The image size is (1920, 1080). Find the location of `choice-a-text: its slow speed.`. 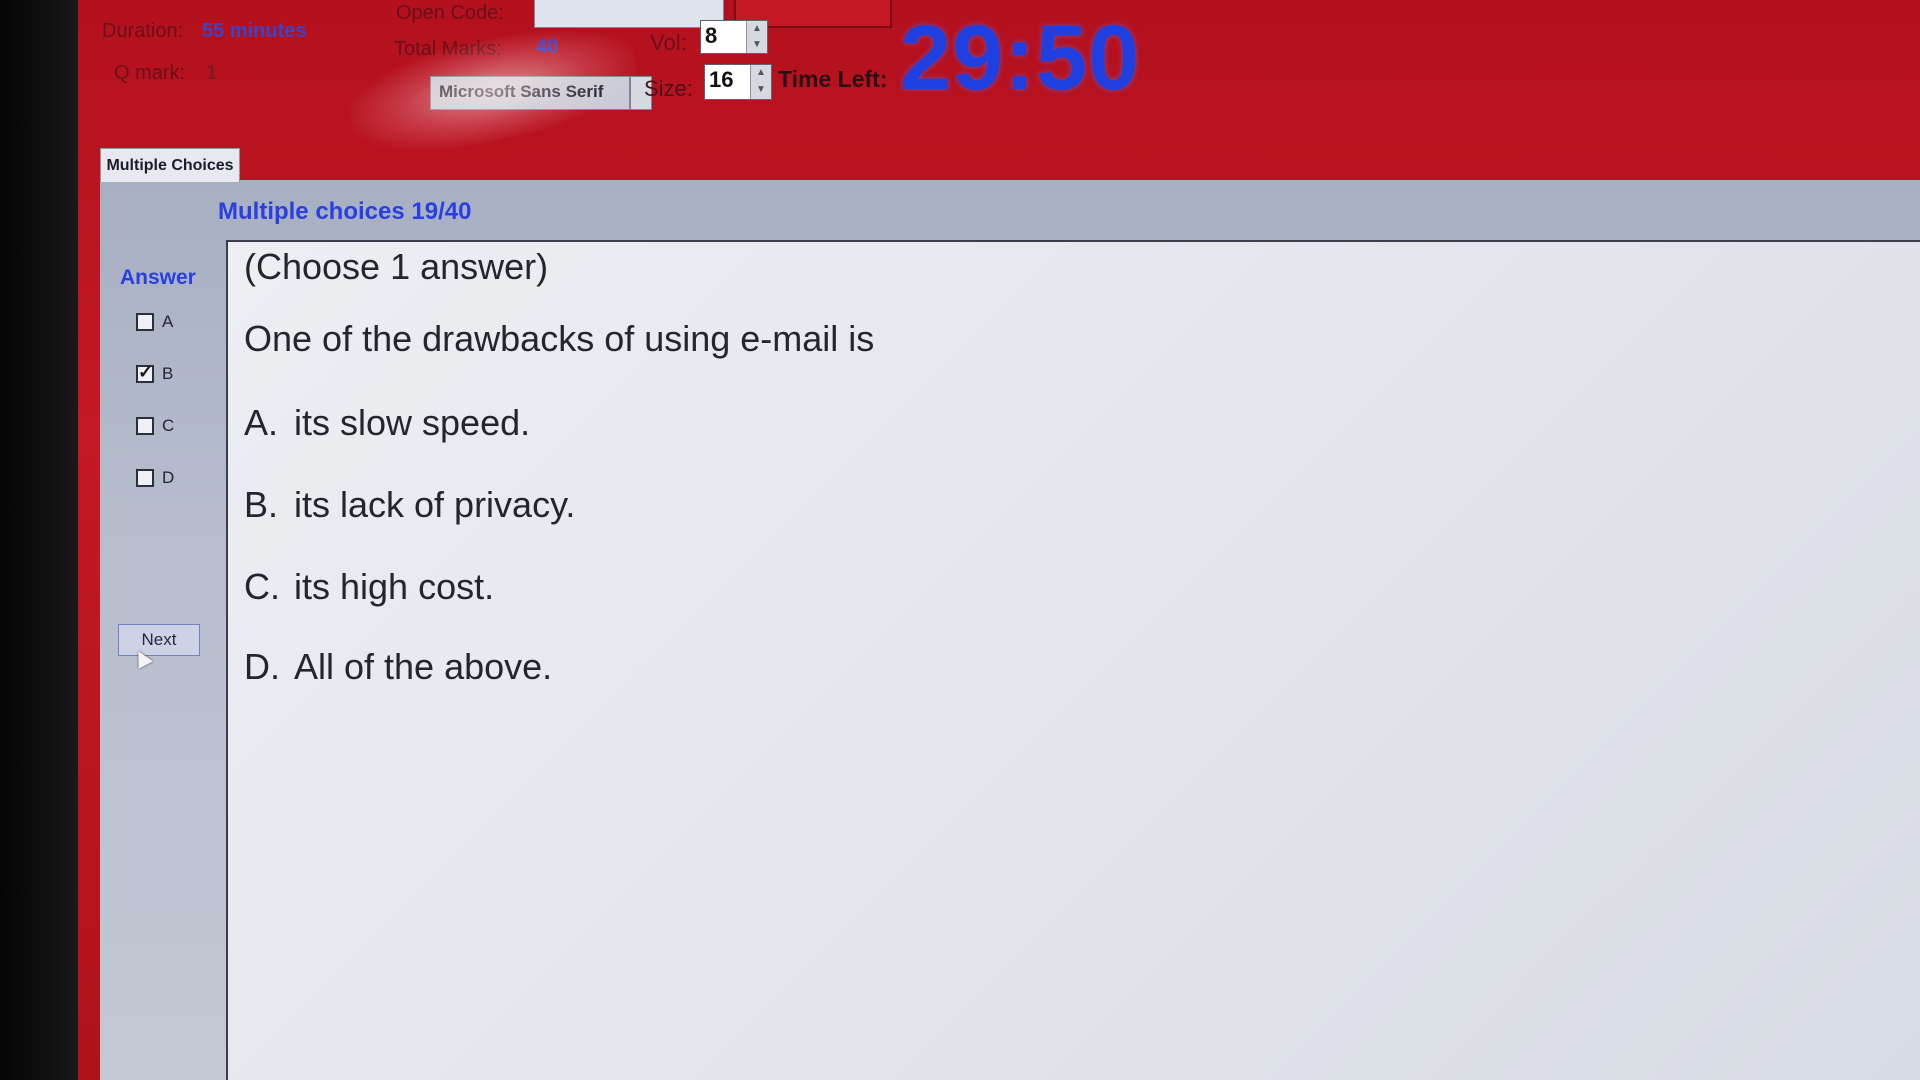

choice-a-text: its slow speed. is located at coordinates (412, 422).